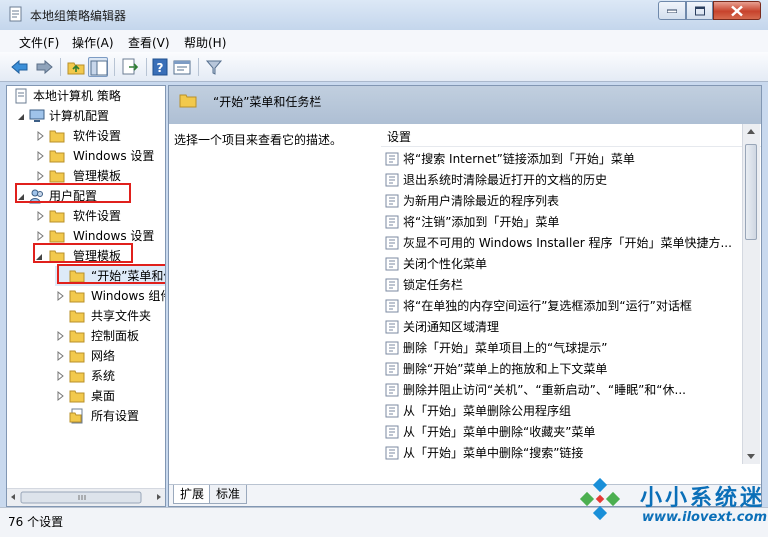 This screenshot has height=537, width=768. What do you see at coordinates (547, 306) in the screenshot?
I see `setting-label: 将“在单独的内存空间运行”复选框添加到“运行”对话框` at bounding box center [547, 306].